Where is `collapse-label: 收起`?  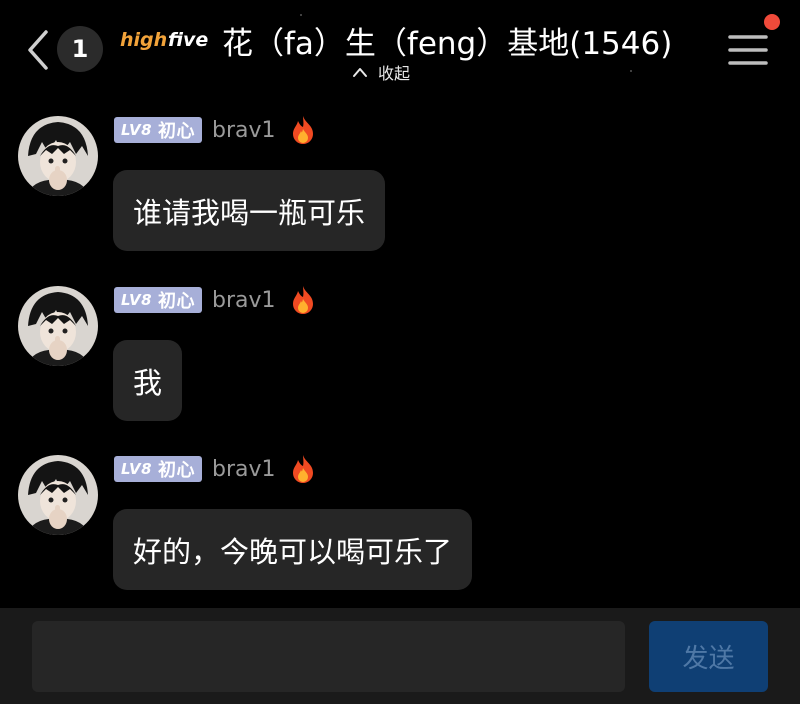
collapse-label: 收起 is located at coordinates (394, 73).